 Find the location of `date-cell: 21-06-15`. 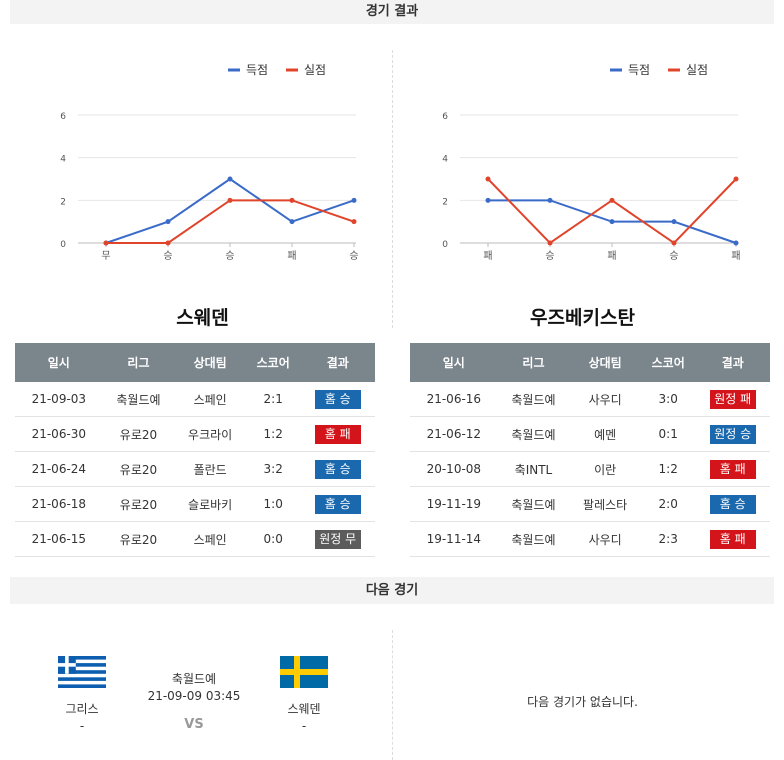

date-cell: 21-06-15 is located at coordinates (59, 539).